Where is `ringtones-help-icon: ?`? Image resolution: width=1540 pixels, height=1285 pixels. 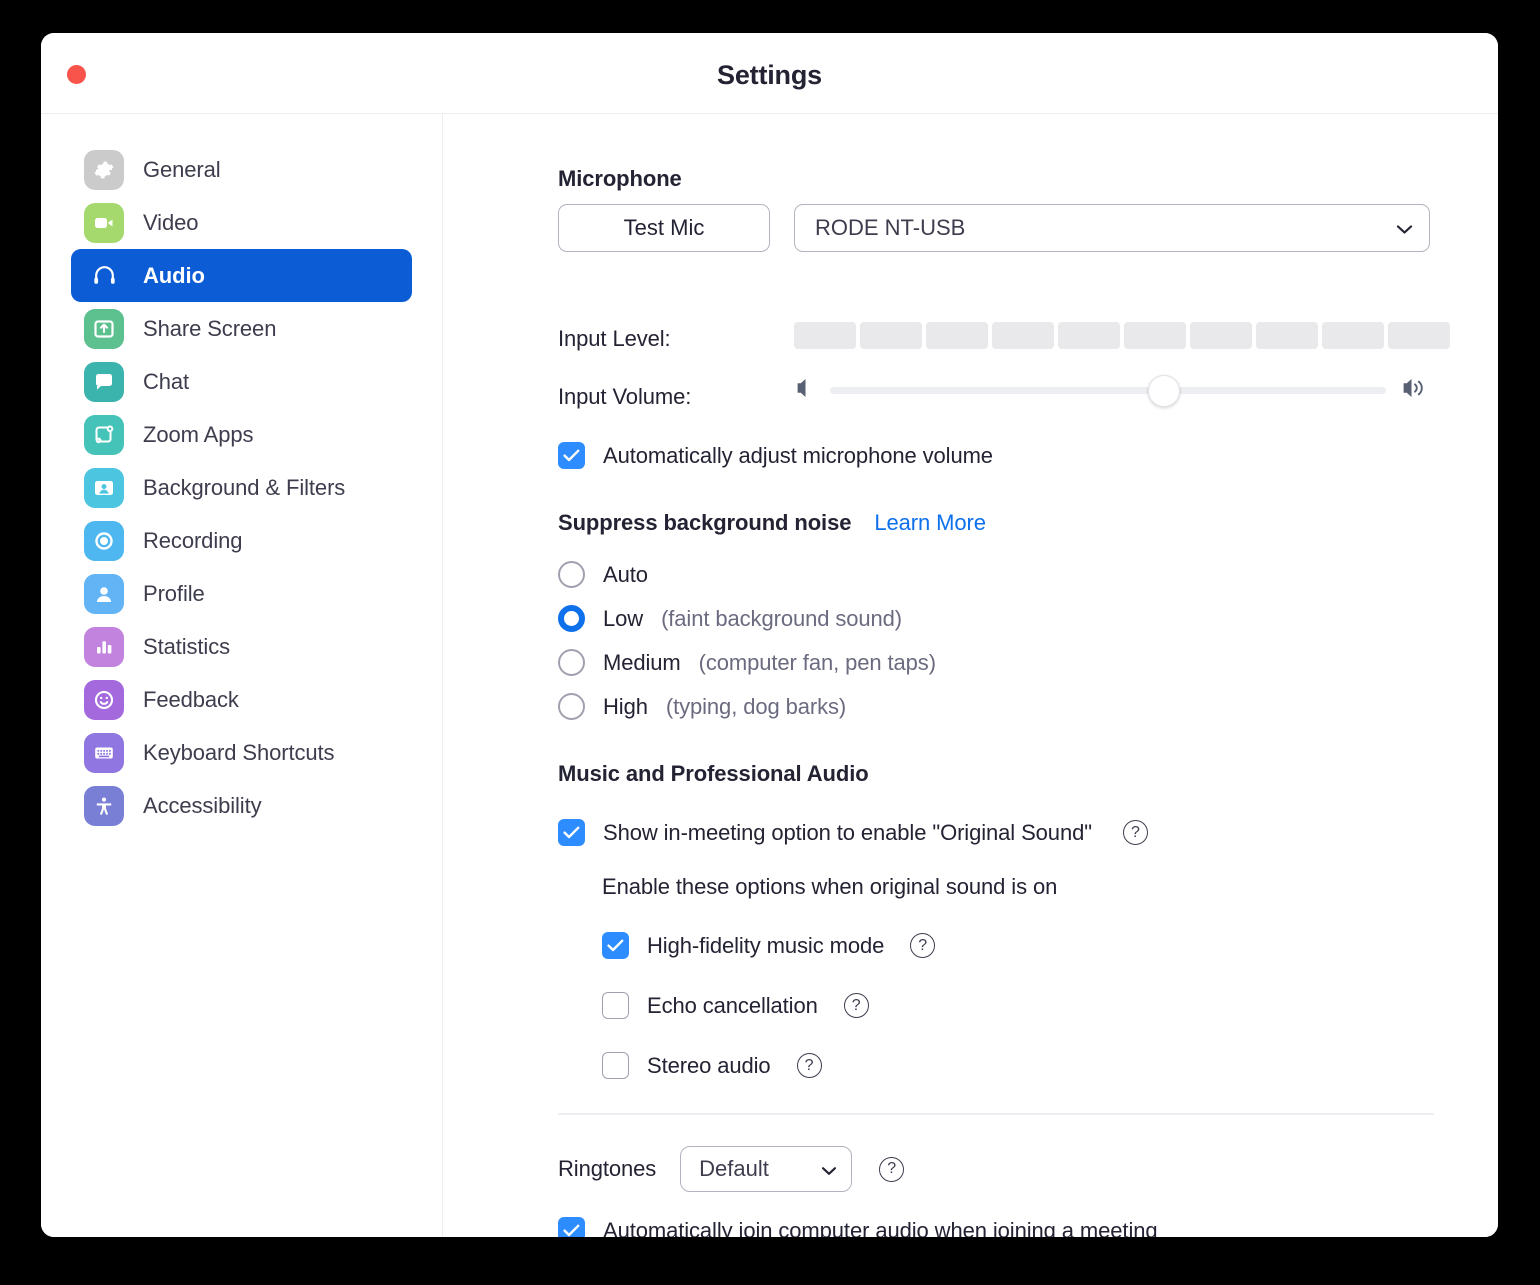 ringtones-help-icon: ? is located at coordinates (892, 1169).